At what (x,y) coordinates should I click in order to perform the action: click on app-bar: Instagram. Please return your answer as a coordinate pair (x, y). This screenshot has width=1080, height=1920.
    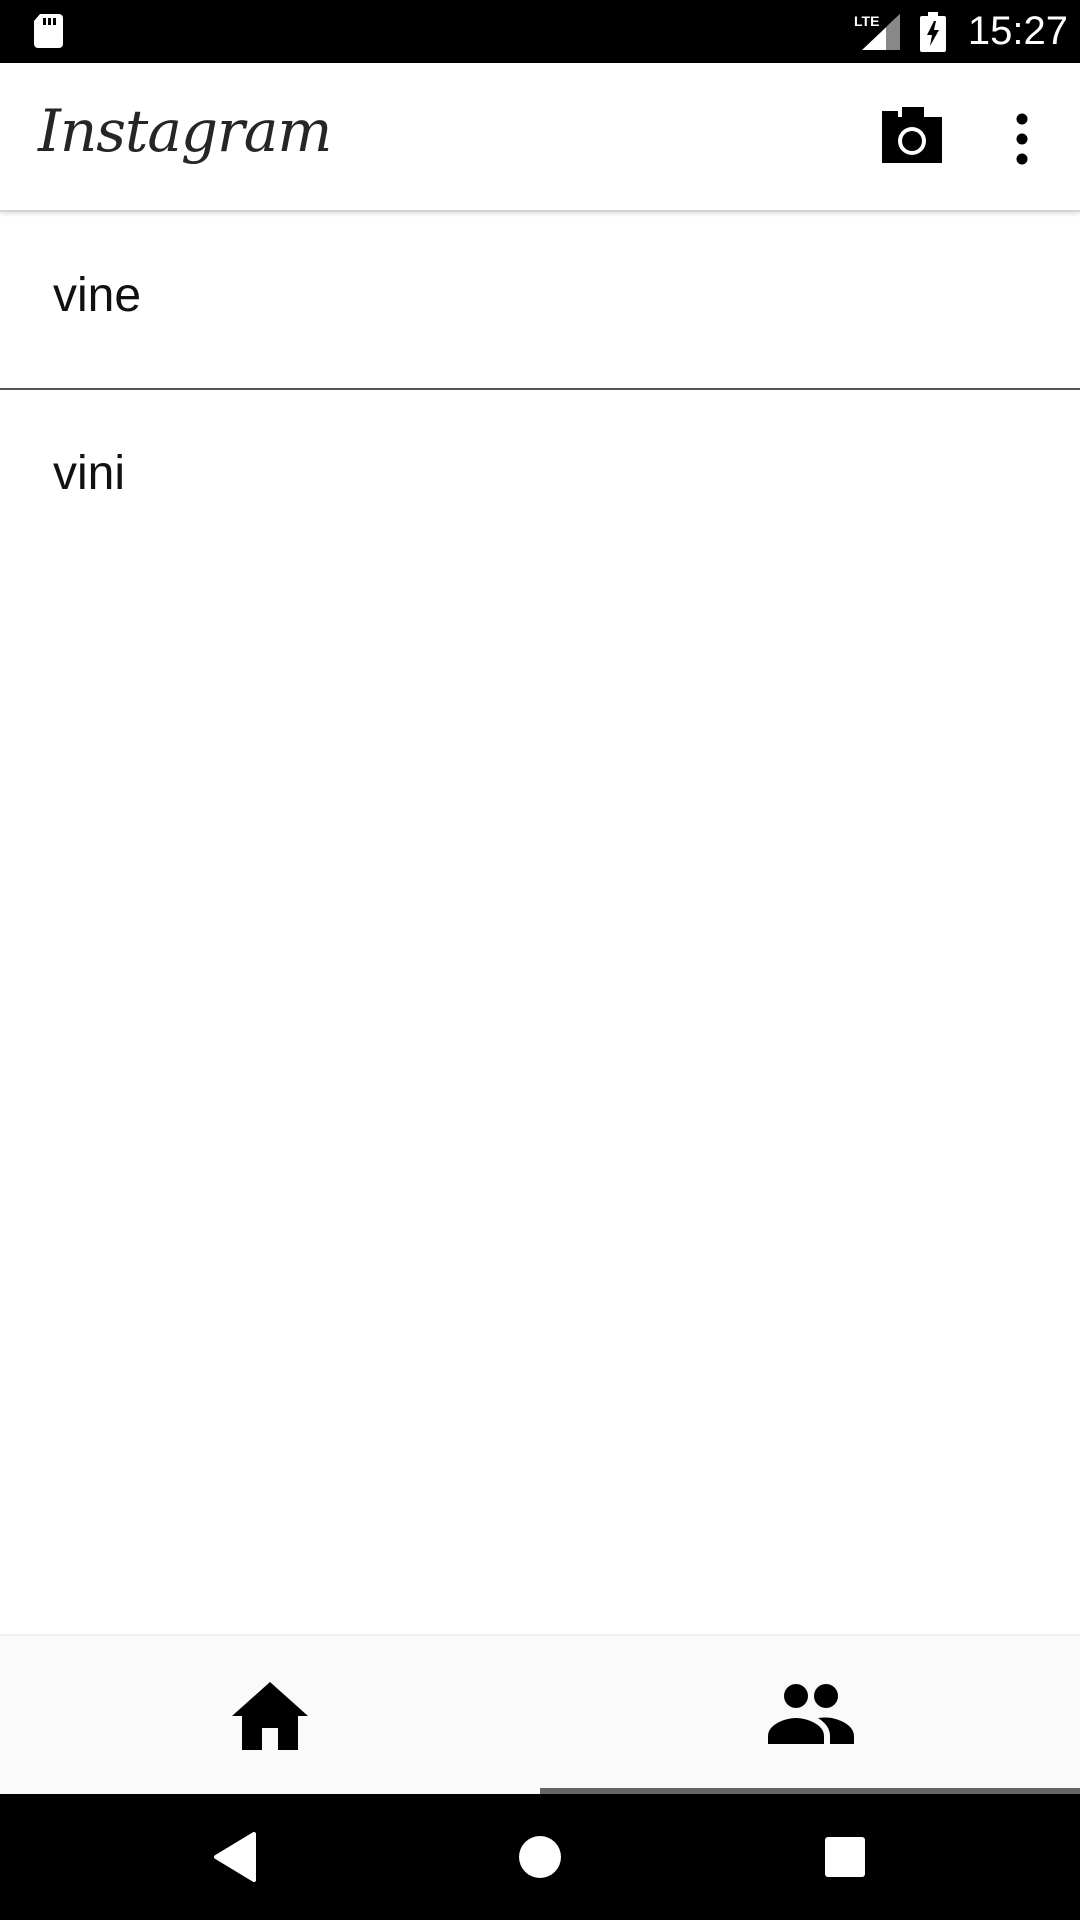
    Looking at the image, I should click on (540, 137).